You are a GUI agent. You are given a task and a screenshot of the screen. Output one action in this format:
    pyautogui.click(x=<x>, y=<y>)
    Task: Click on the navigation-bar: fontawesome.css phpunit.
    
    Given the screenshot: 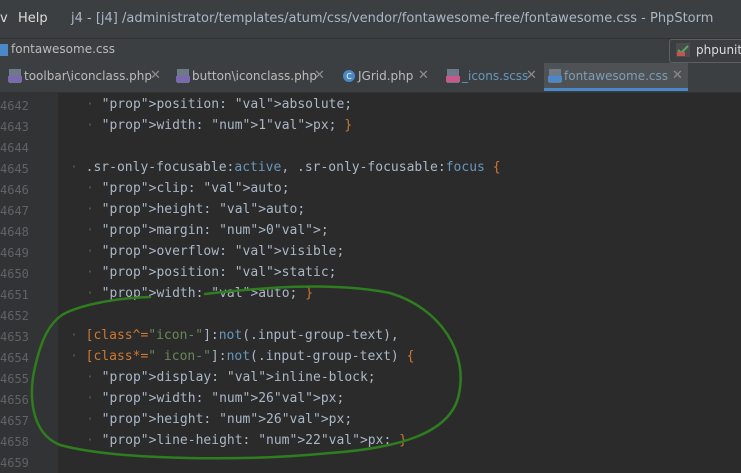 What is the action you would take?
    pyautogui.click(x=370, y=50)
    